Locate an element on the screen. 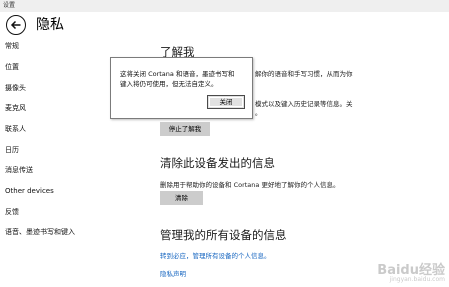 The height and width of the screenshot is (287, 449). back-button is located at coordinates (16, 25).